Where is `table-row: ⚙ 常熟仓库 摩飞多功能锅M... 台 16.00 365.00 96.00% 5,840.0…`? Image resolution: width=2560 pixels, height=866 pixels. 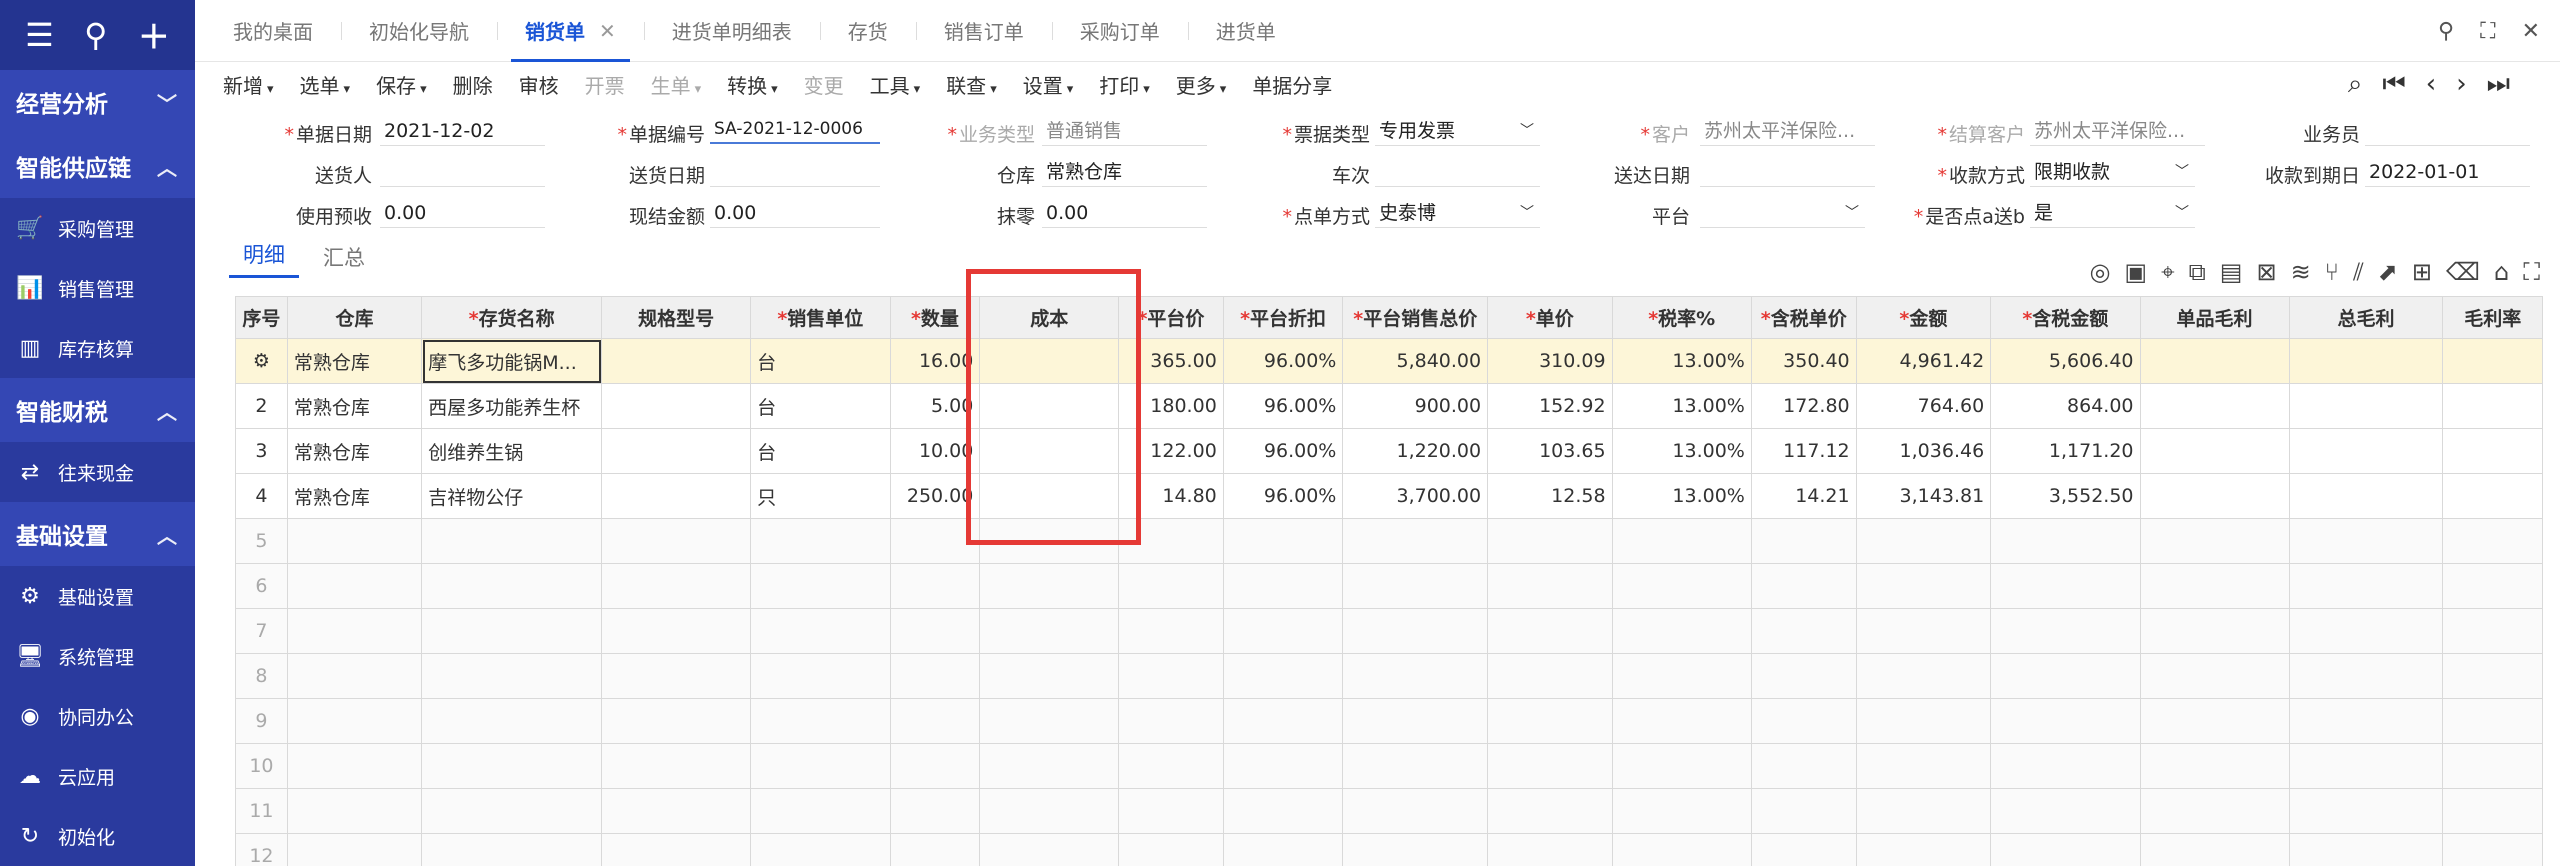 table-row: ⚙ 常熟仓库 摩飞多功能锅M... 台 16.00 365.00 96.00% 5,840.0… is located at coordinates (1389, 361).